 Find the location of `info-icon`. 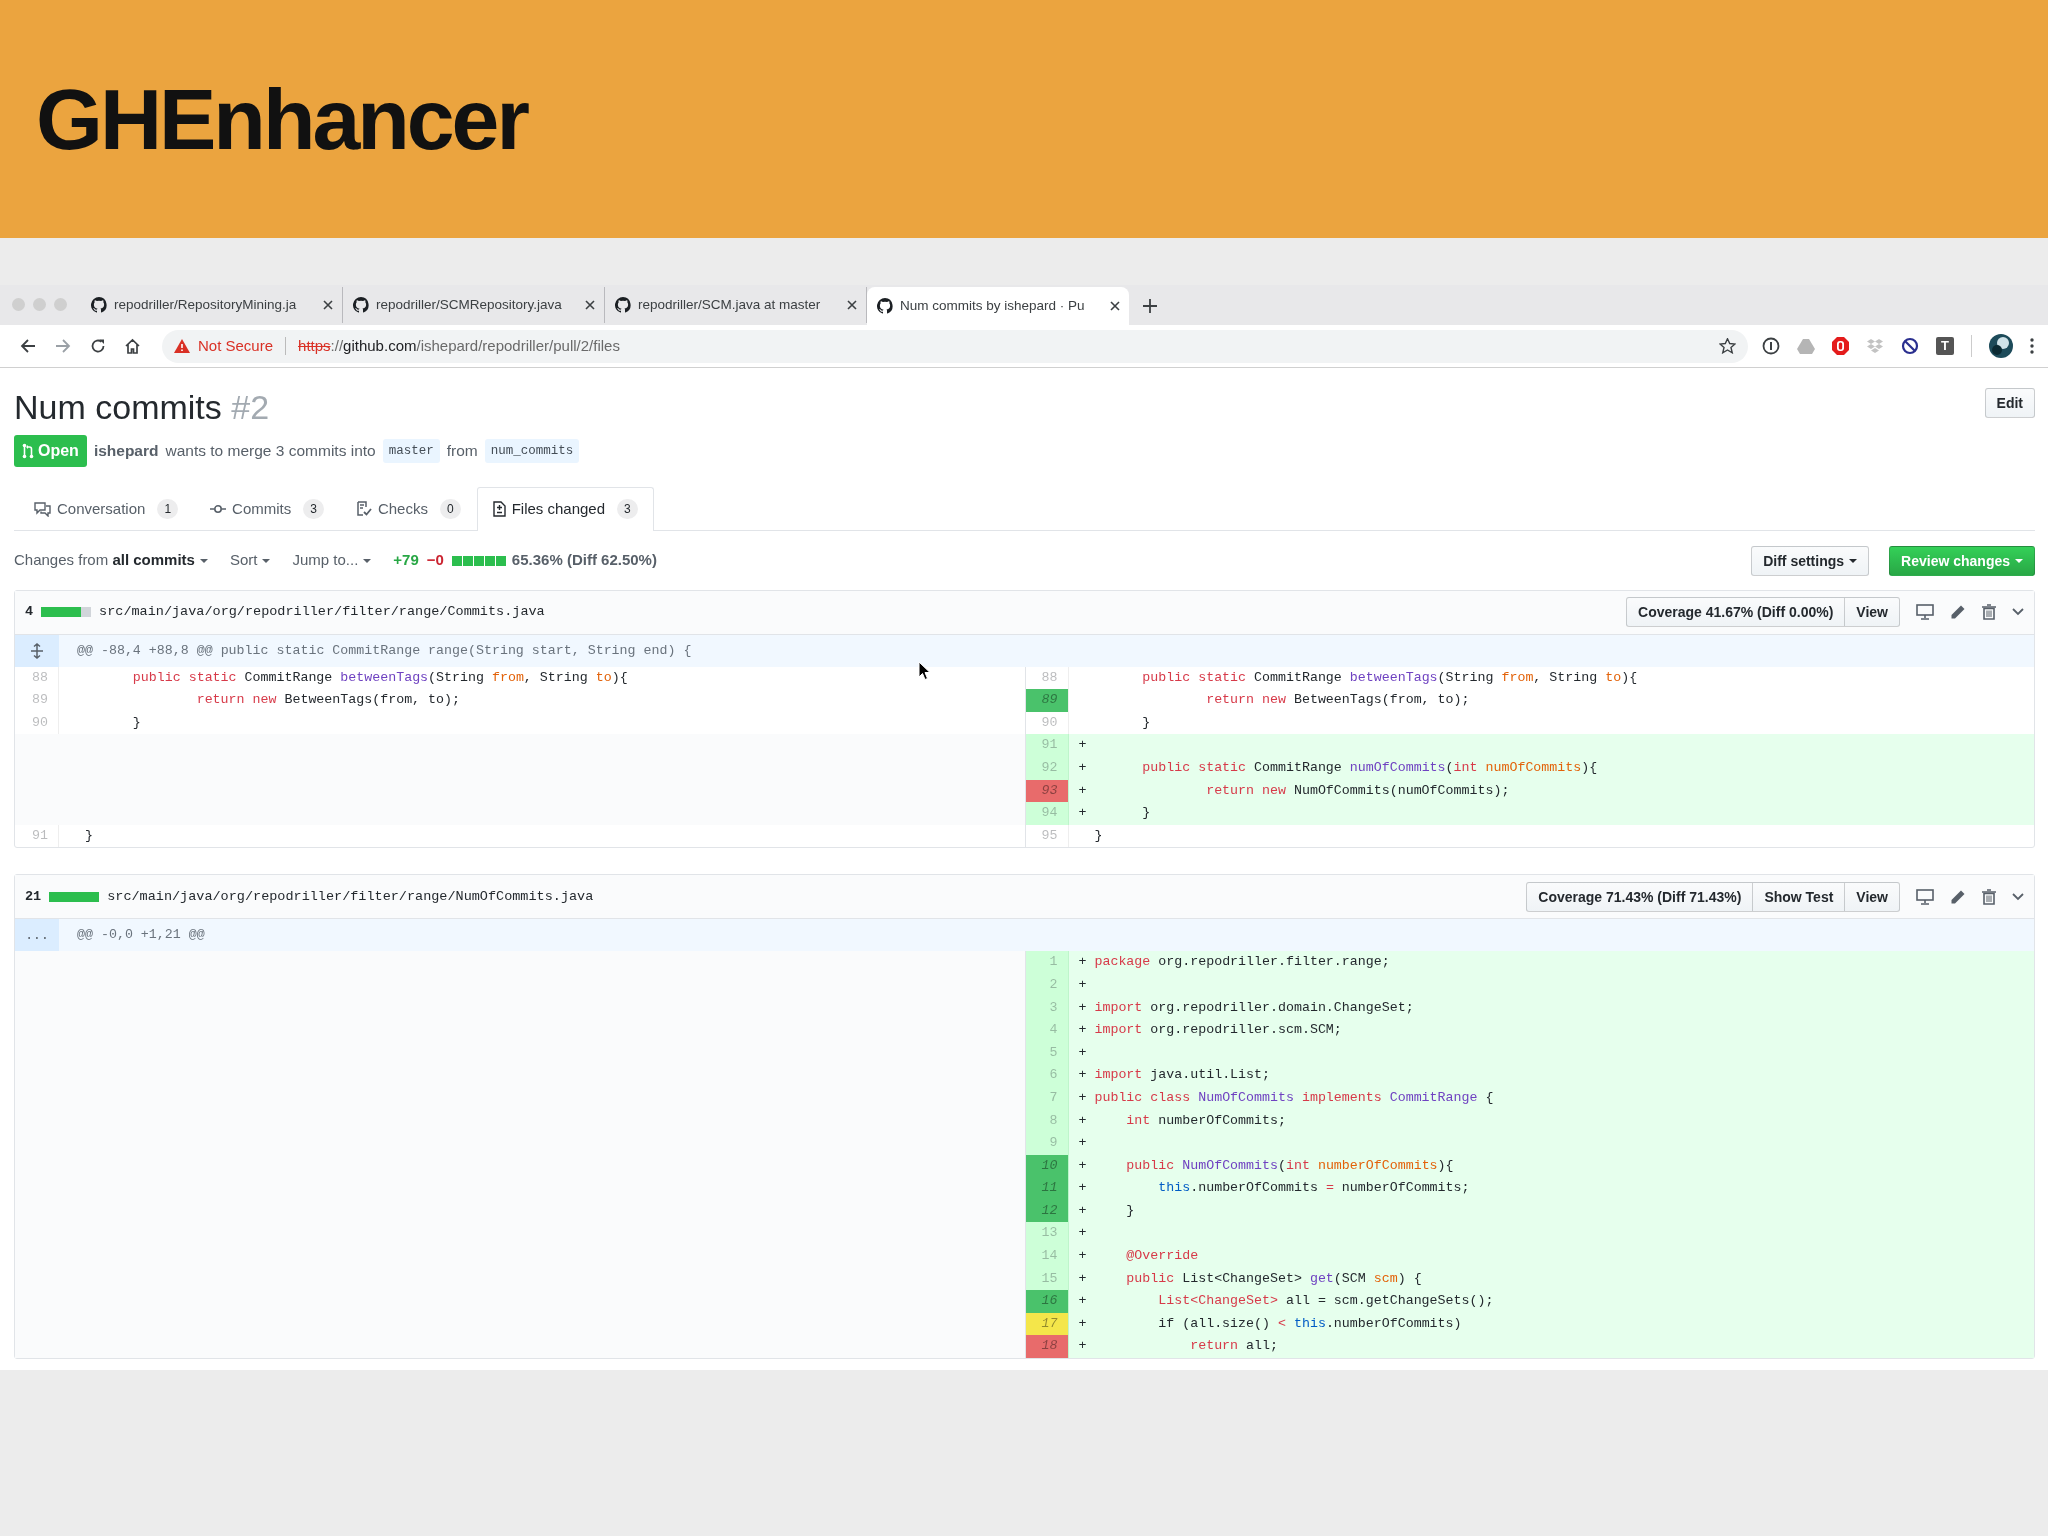

info-icon is located at coordinates (1771, 346).